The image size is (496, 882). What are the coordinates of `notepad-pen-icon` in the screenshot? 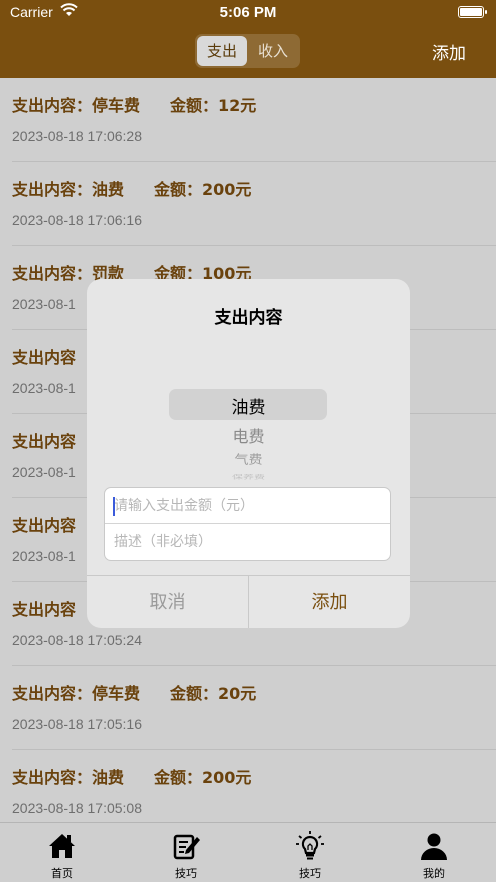 It's located at (186, 847).